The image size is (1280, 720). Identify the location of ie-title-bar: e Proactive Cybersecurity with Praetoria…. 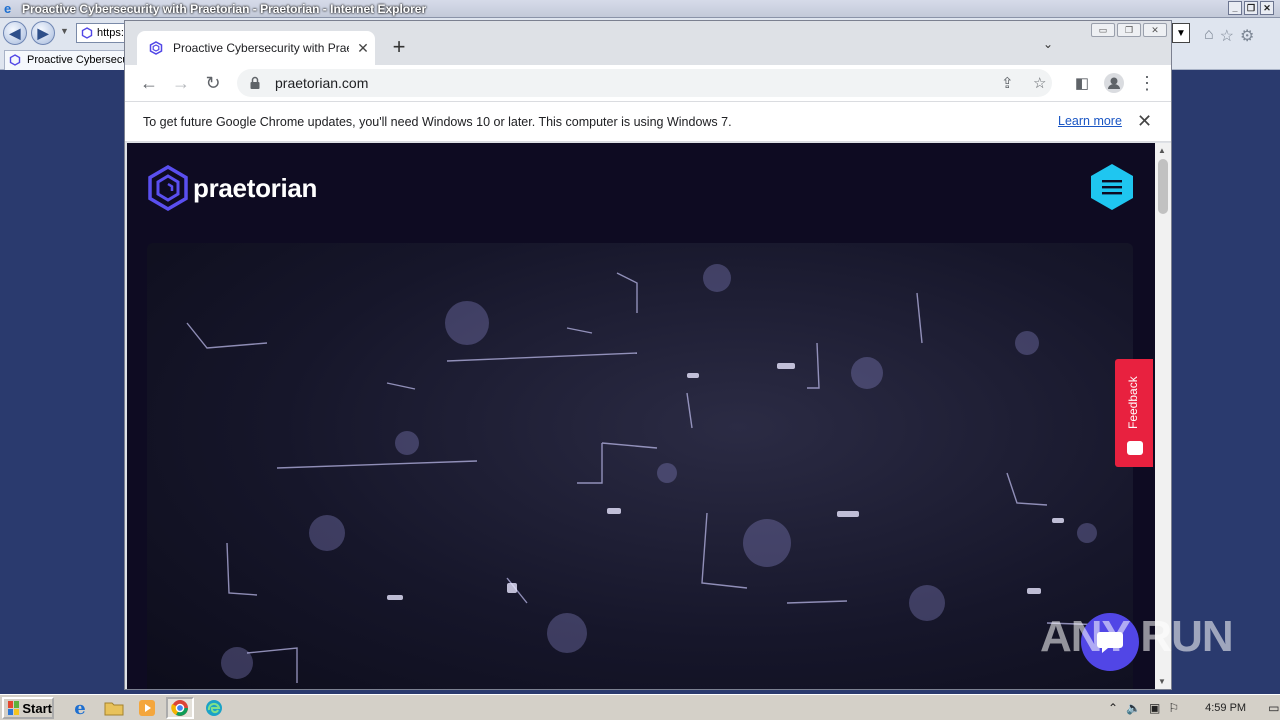
(640, 9).